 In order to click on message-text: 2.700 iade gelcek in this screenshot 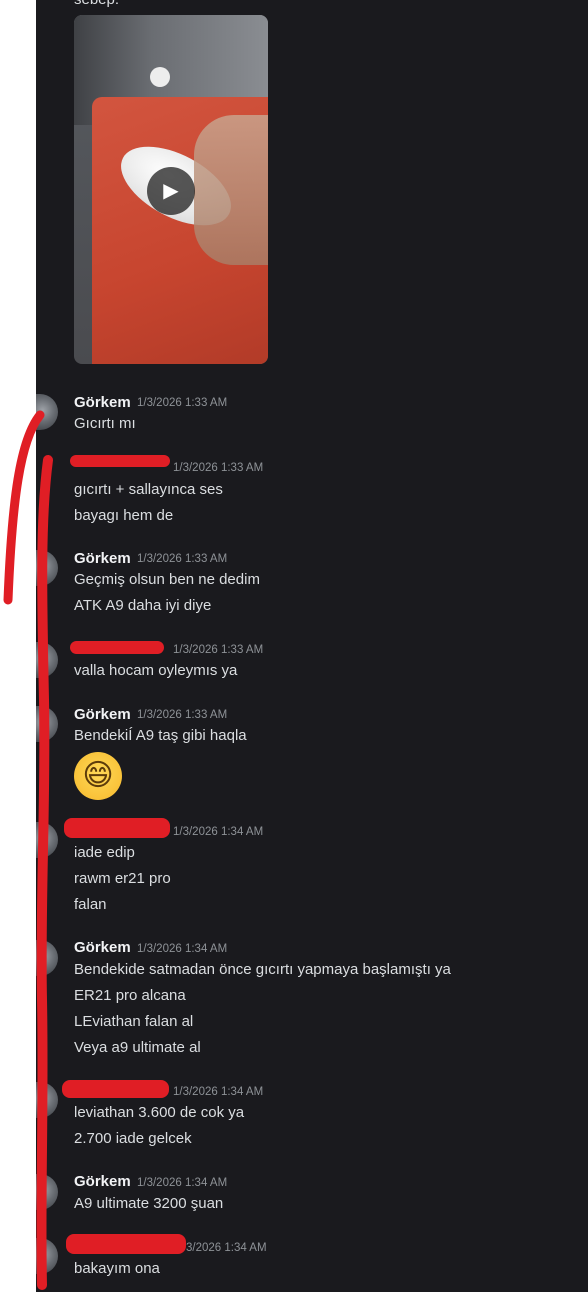, I will do `click(133, 1138)`.